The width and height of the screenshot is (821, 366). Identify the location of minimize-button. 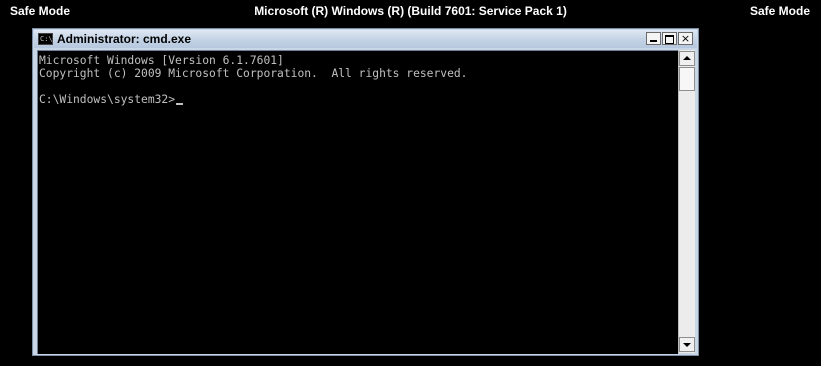
(653, 38).